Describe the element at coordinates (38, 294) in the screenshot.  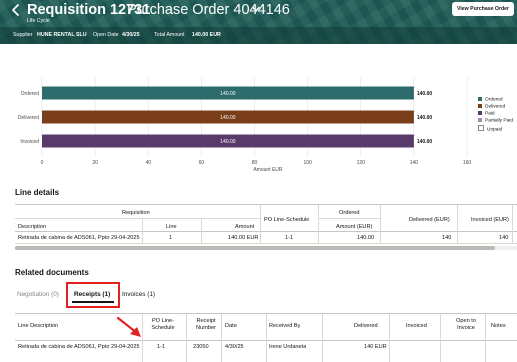
I see `tab-negotiation: Negotiation (0)` at that location.